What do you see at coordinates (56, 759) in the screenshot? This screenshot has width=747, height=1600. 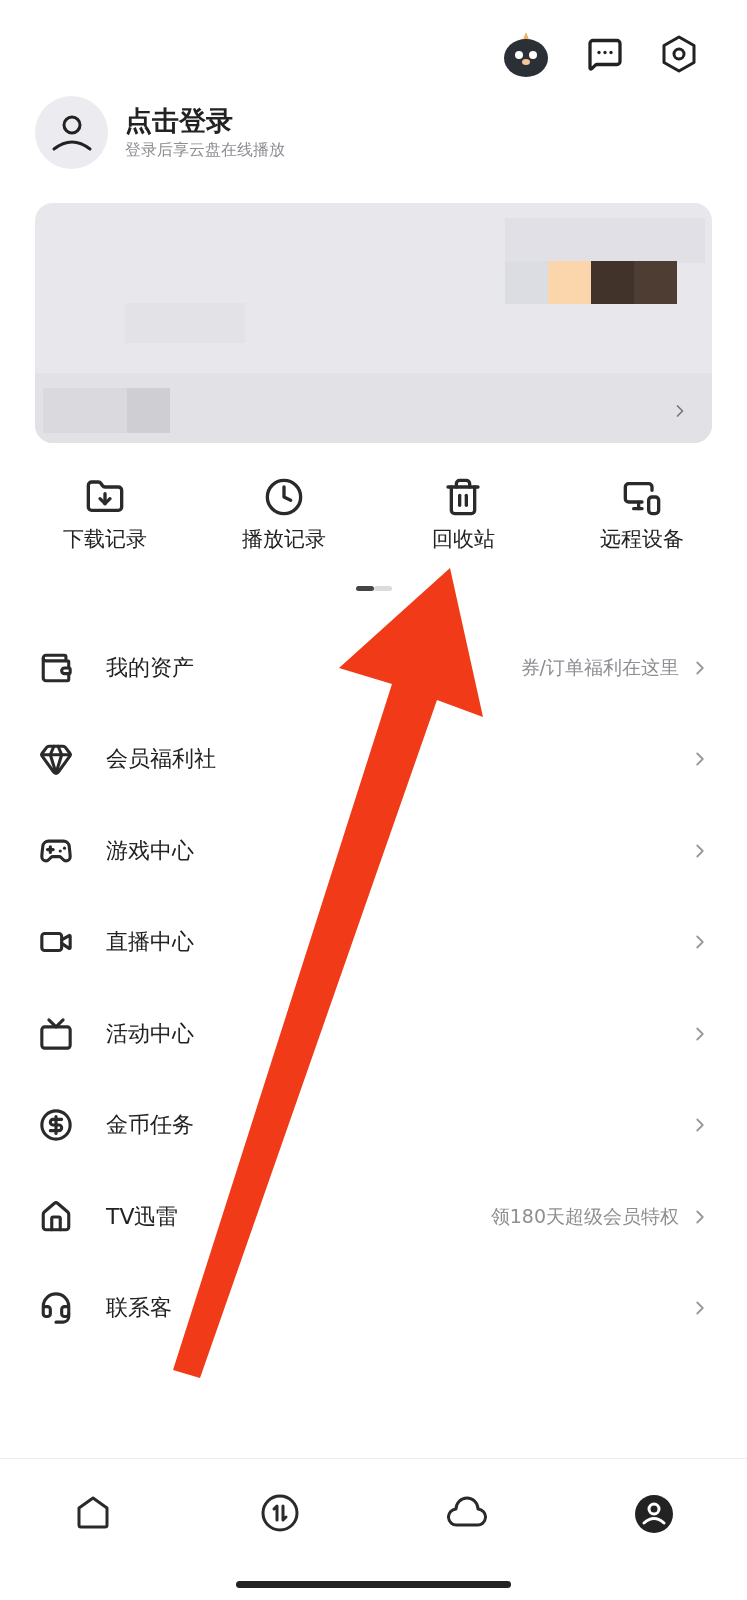 I see `diamond-icon` at bounding box center [56, 759].